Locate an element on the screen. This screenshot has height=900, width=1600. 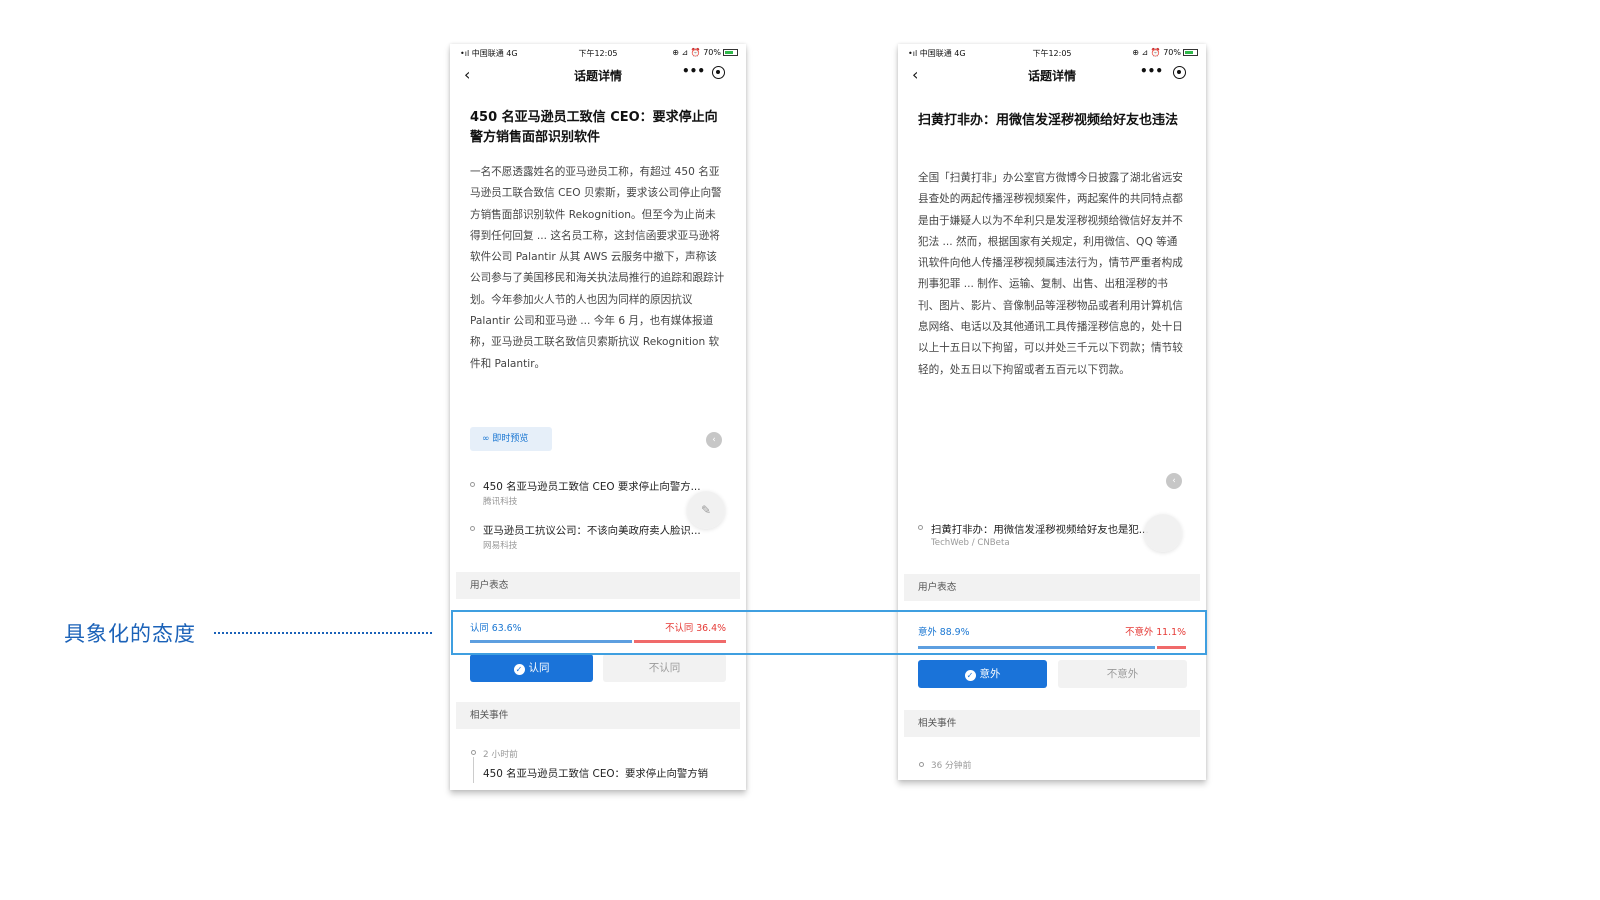
timeline-time: 36 分钟前 is located at coordinates (951, 766).